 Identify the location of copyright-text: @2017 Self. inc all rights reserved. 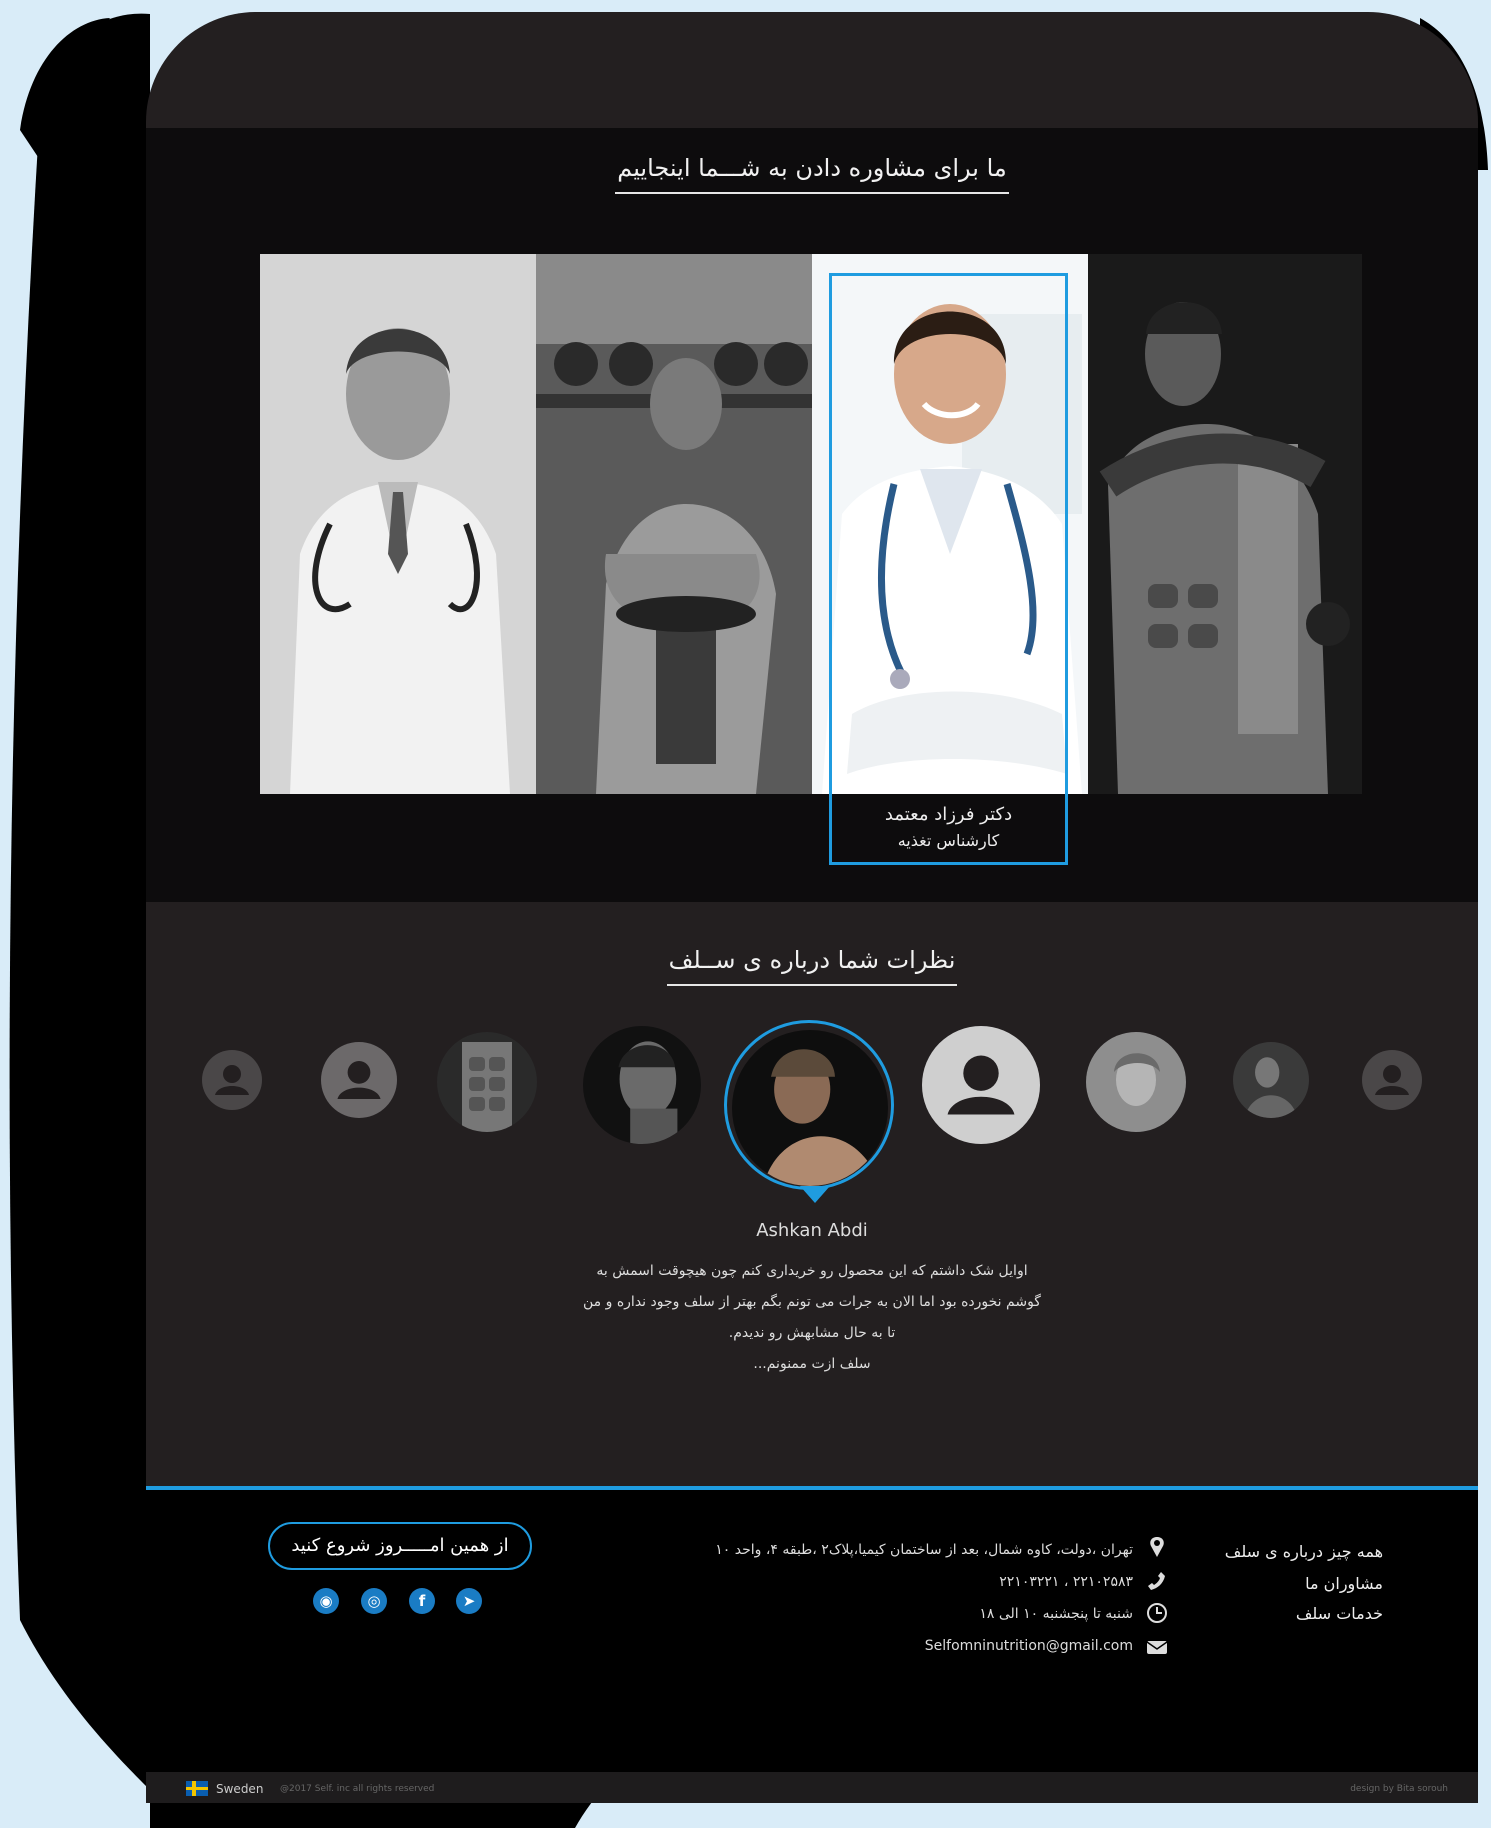
(357, 1789).